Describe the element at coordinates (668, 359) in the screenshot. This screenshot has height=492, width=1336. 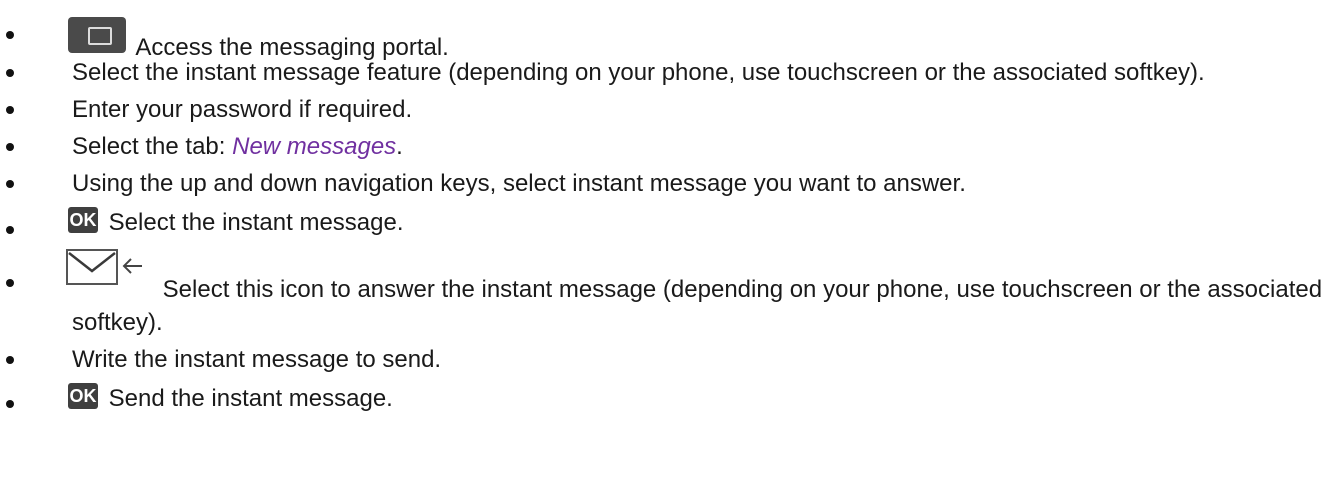
I see `list-item: Write the instant message to send.` at that location.